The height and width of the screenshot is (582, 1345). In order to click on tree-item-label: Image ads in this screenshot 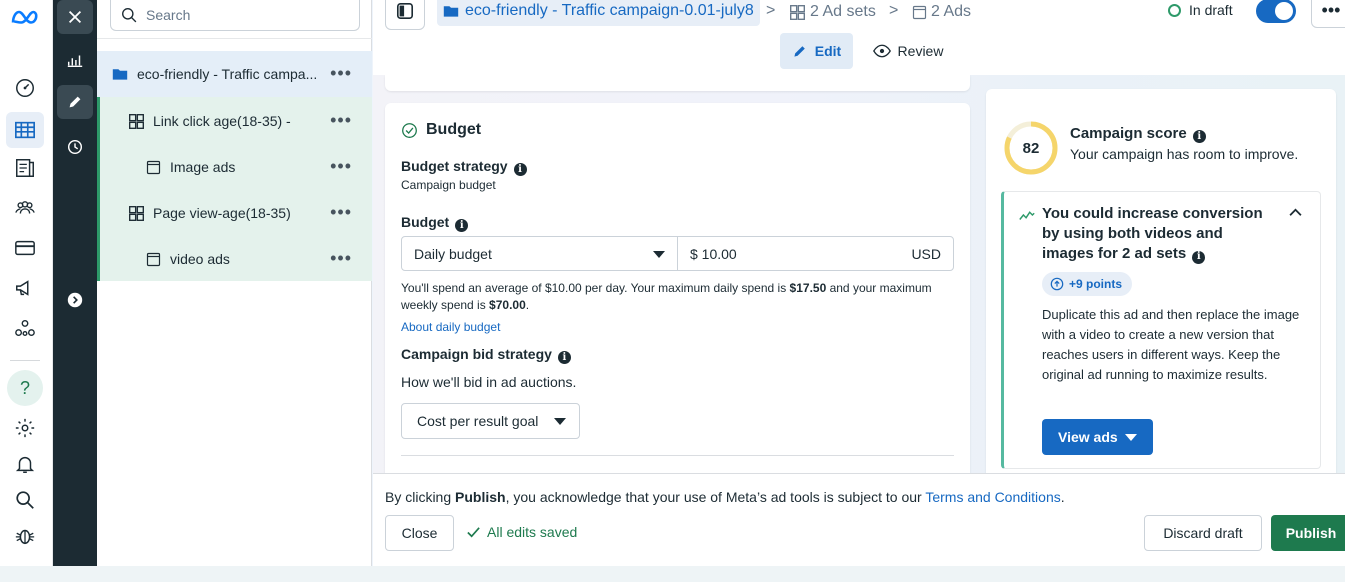, I will do `click(203, 167)`.